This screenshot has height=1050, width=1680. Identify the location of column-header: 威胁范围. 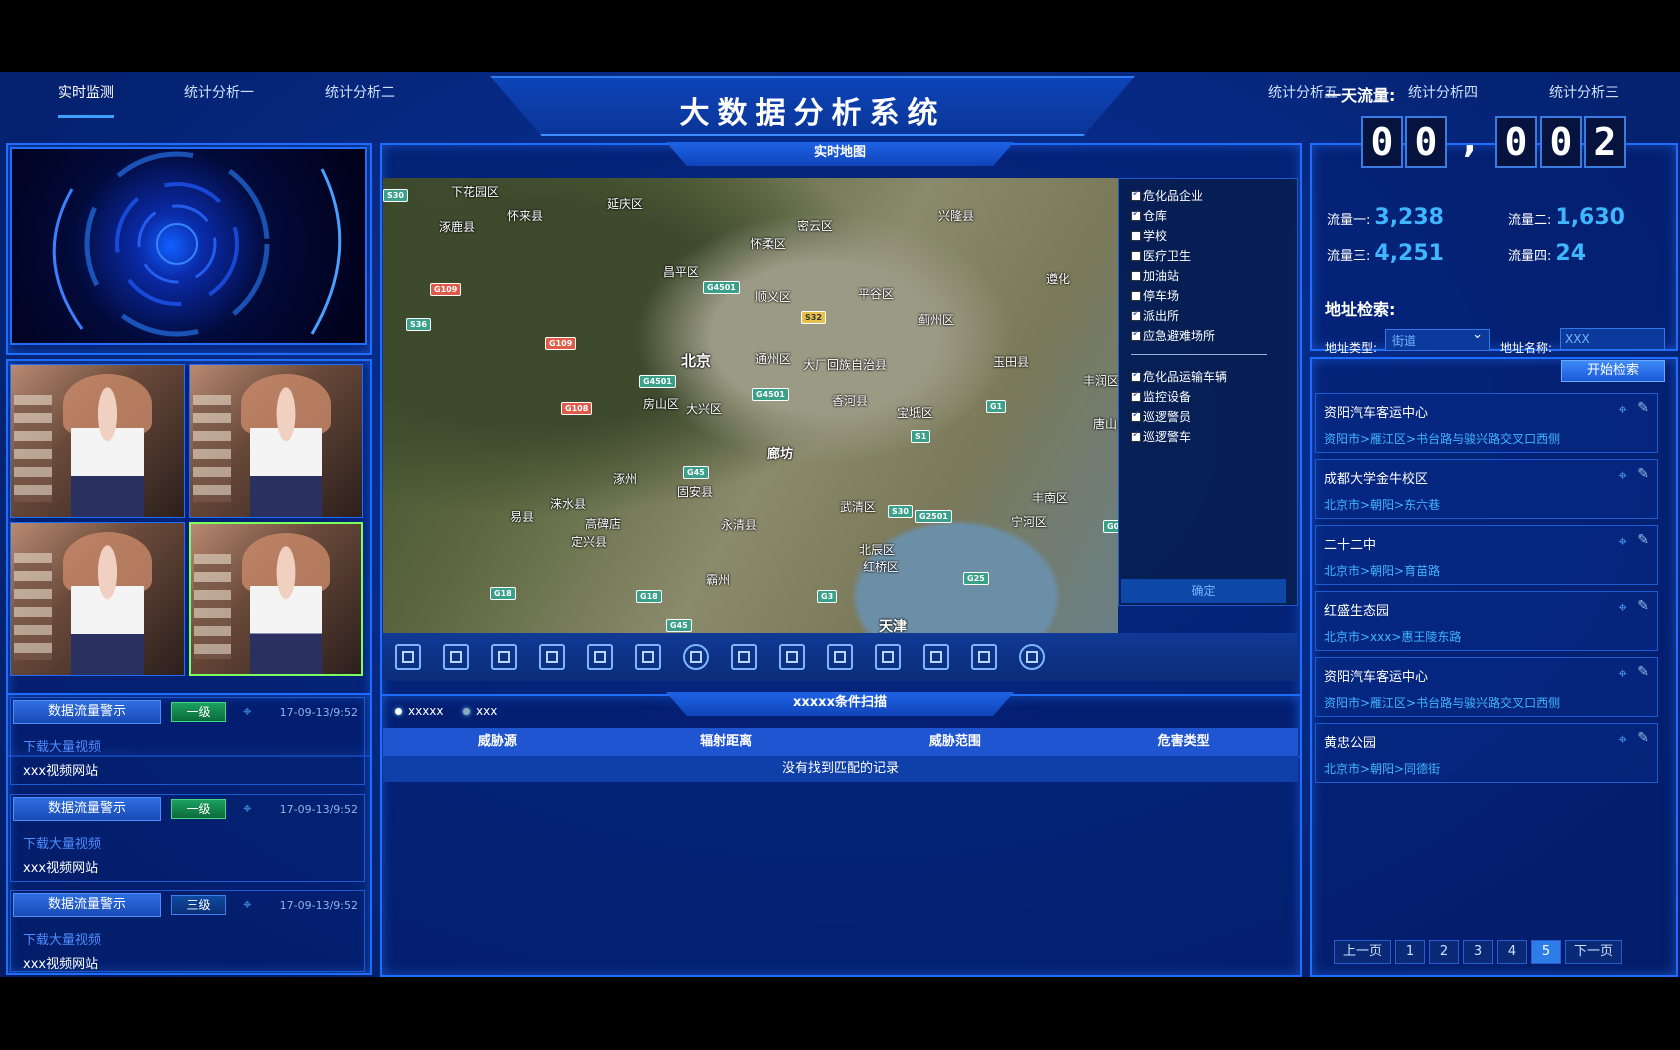
(955, 742).